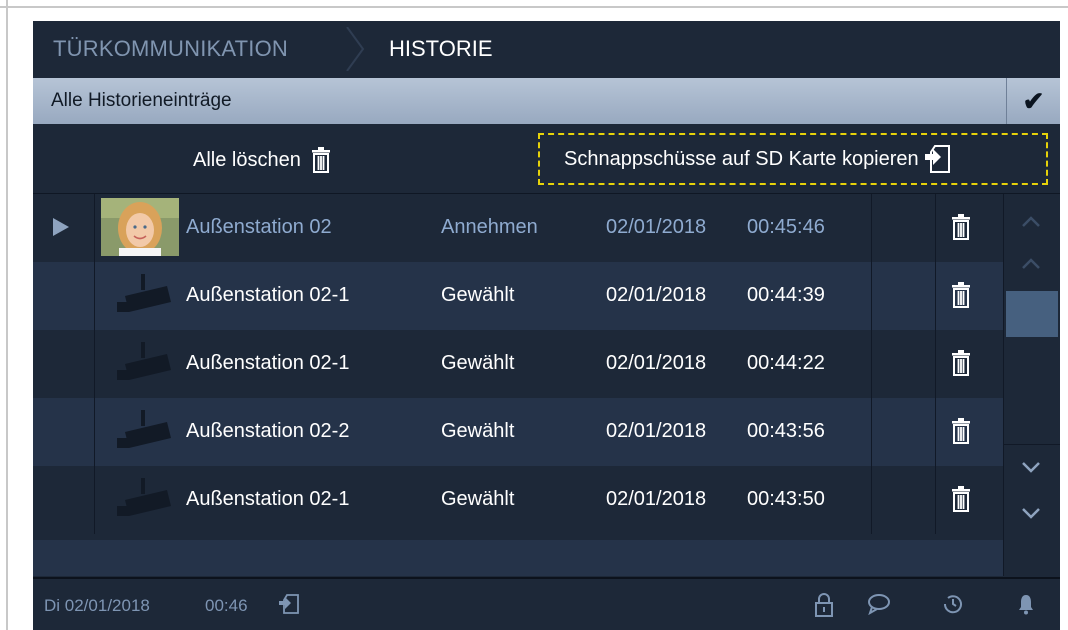  Describe the element at coordinates (4, 315) in the screenshot. I see `outer-frame-left` at that location.